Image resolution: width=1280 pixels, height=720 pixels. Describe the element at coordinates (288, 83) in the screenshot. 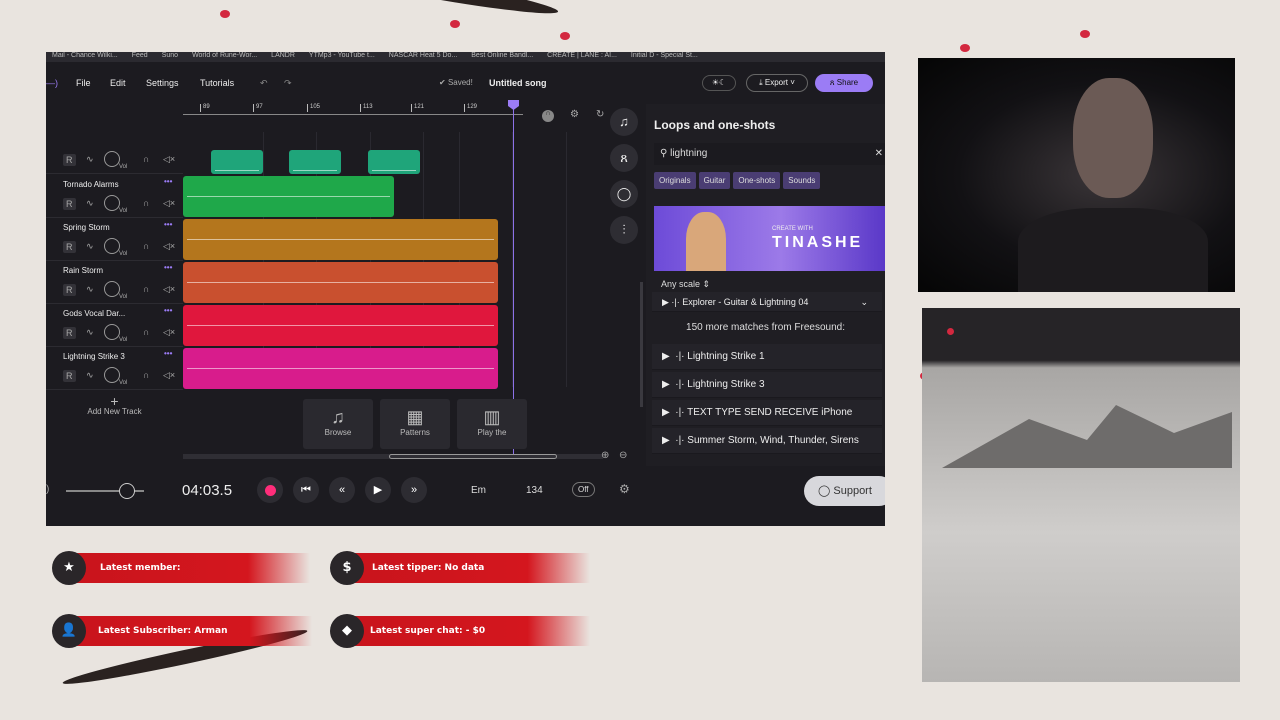

I see `redo-icon: ↷` at that location.